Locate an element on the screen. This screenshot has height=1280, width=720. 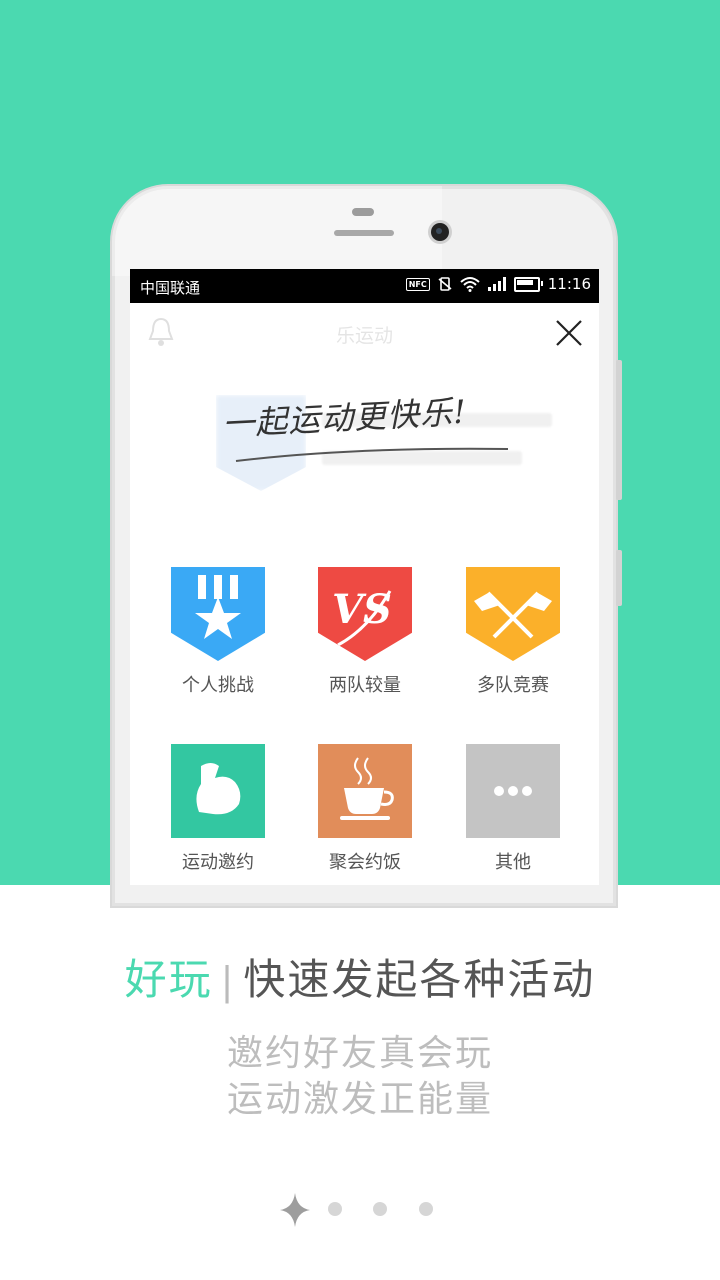
app-header: 乐运动 is located at coordinates (364, 333).